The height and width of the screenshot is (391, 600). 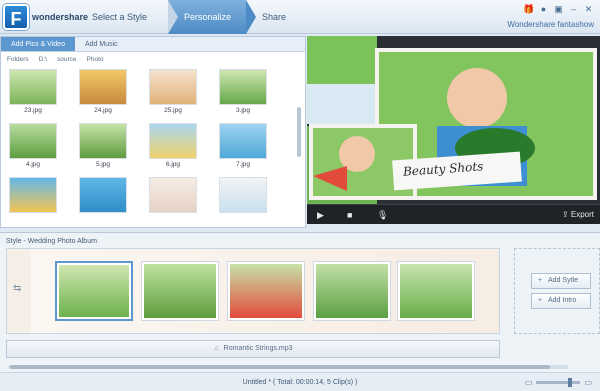 I want to click on minimize-icon: –, so click(x=573, y=9).